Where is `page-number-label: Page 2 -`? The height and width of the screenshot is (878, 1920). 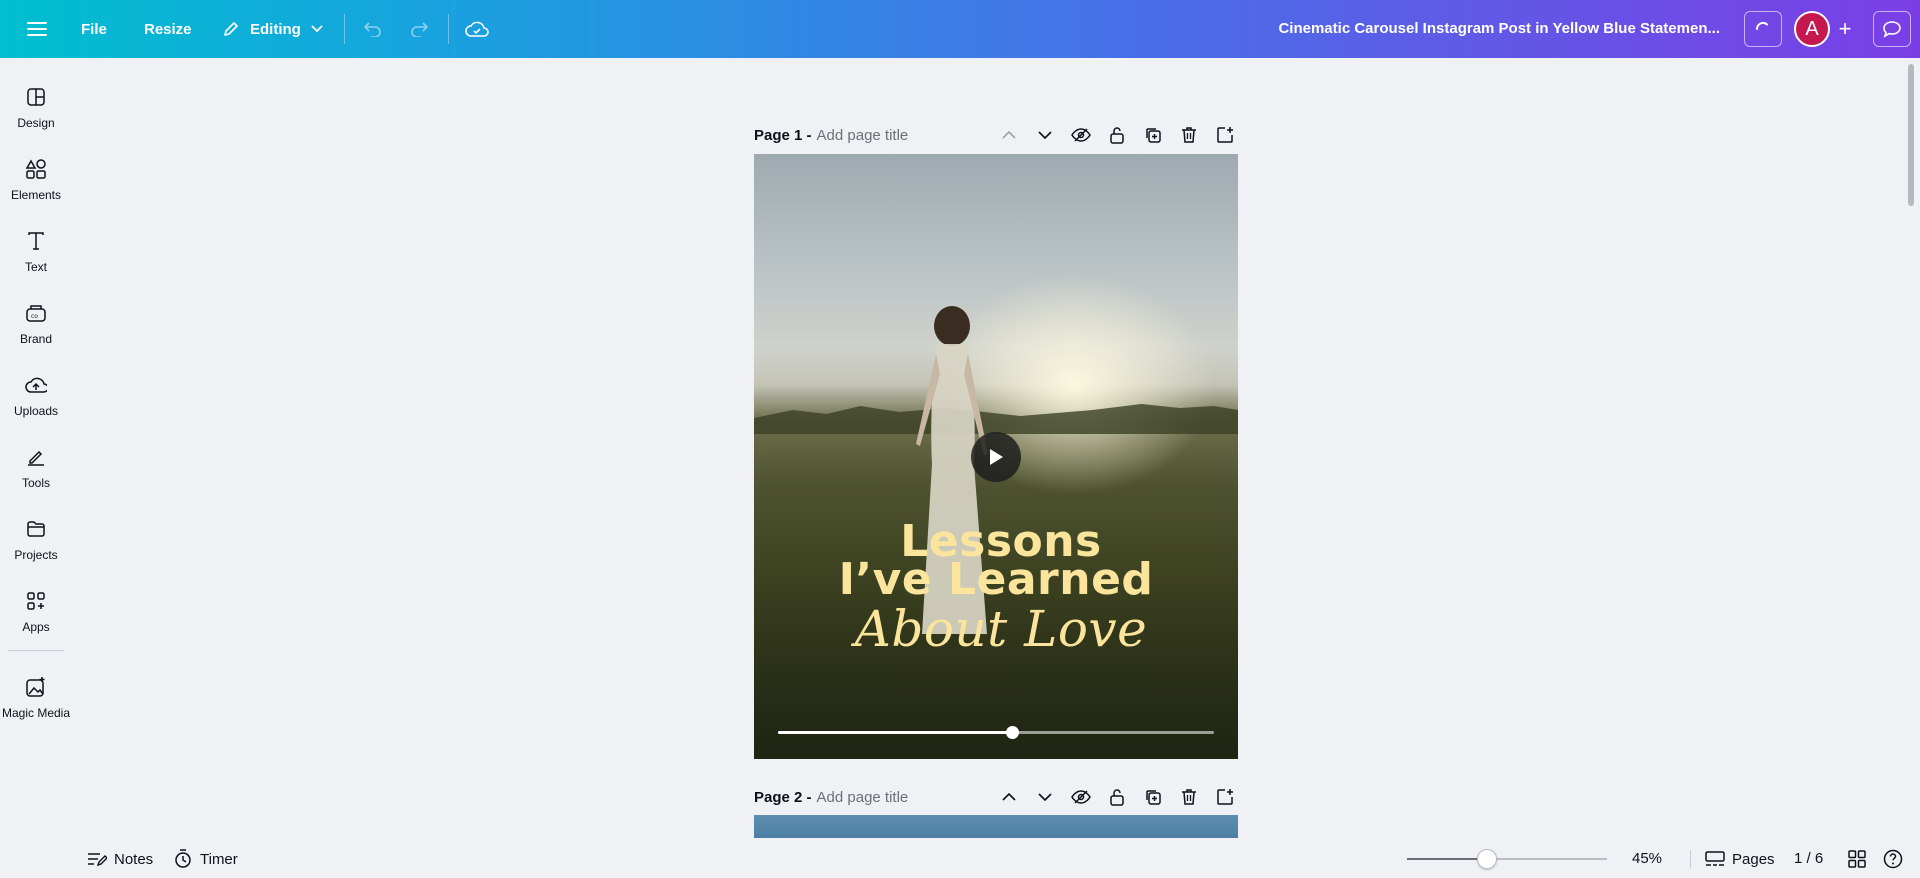 page-number-label: Page 2 - is located at coordinates (783, 797).